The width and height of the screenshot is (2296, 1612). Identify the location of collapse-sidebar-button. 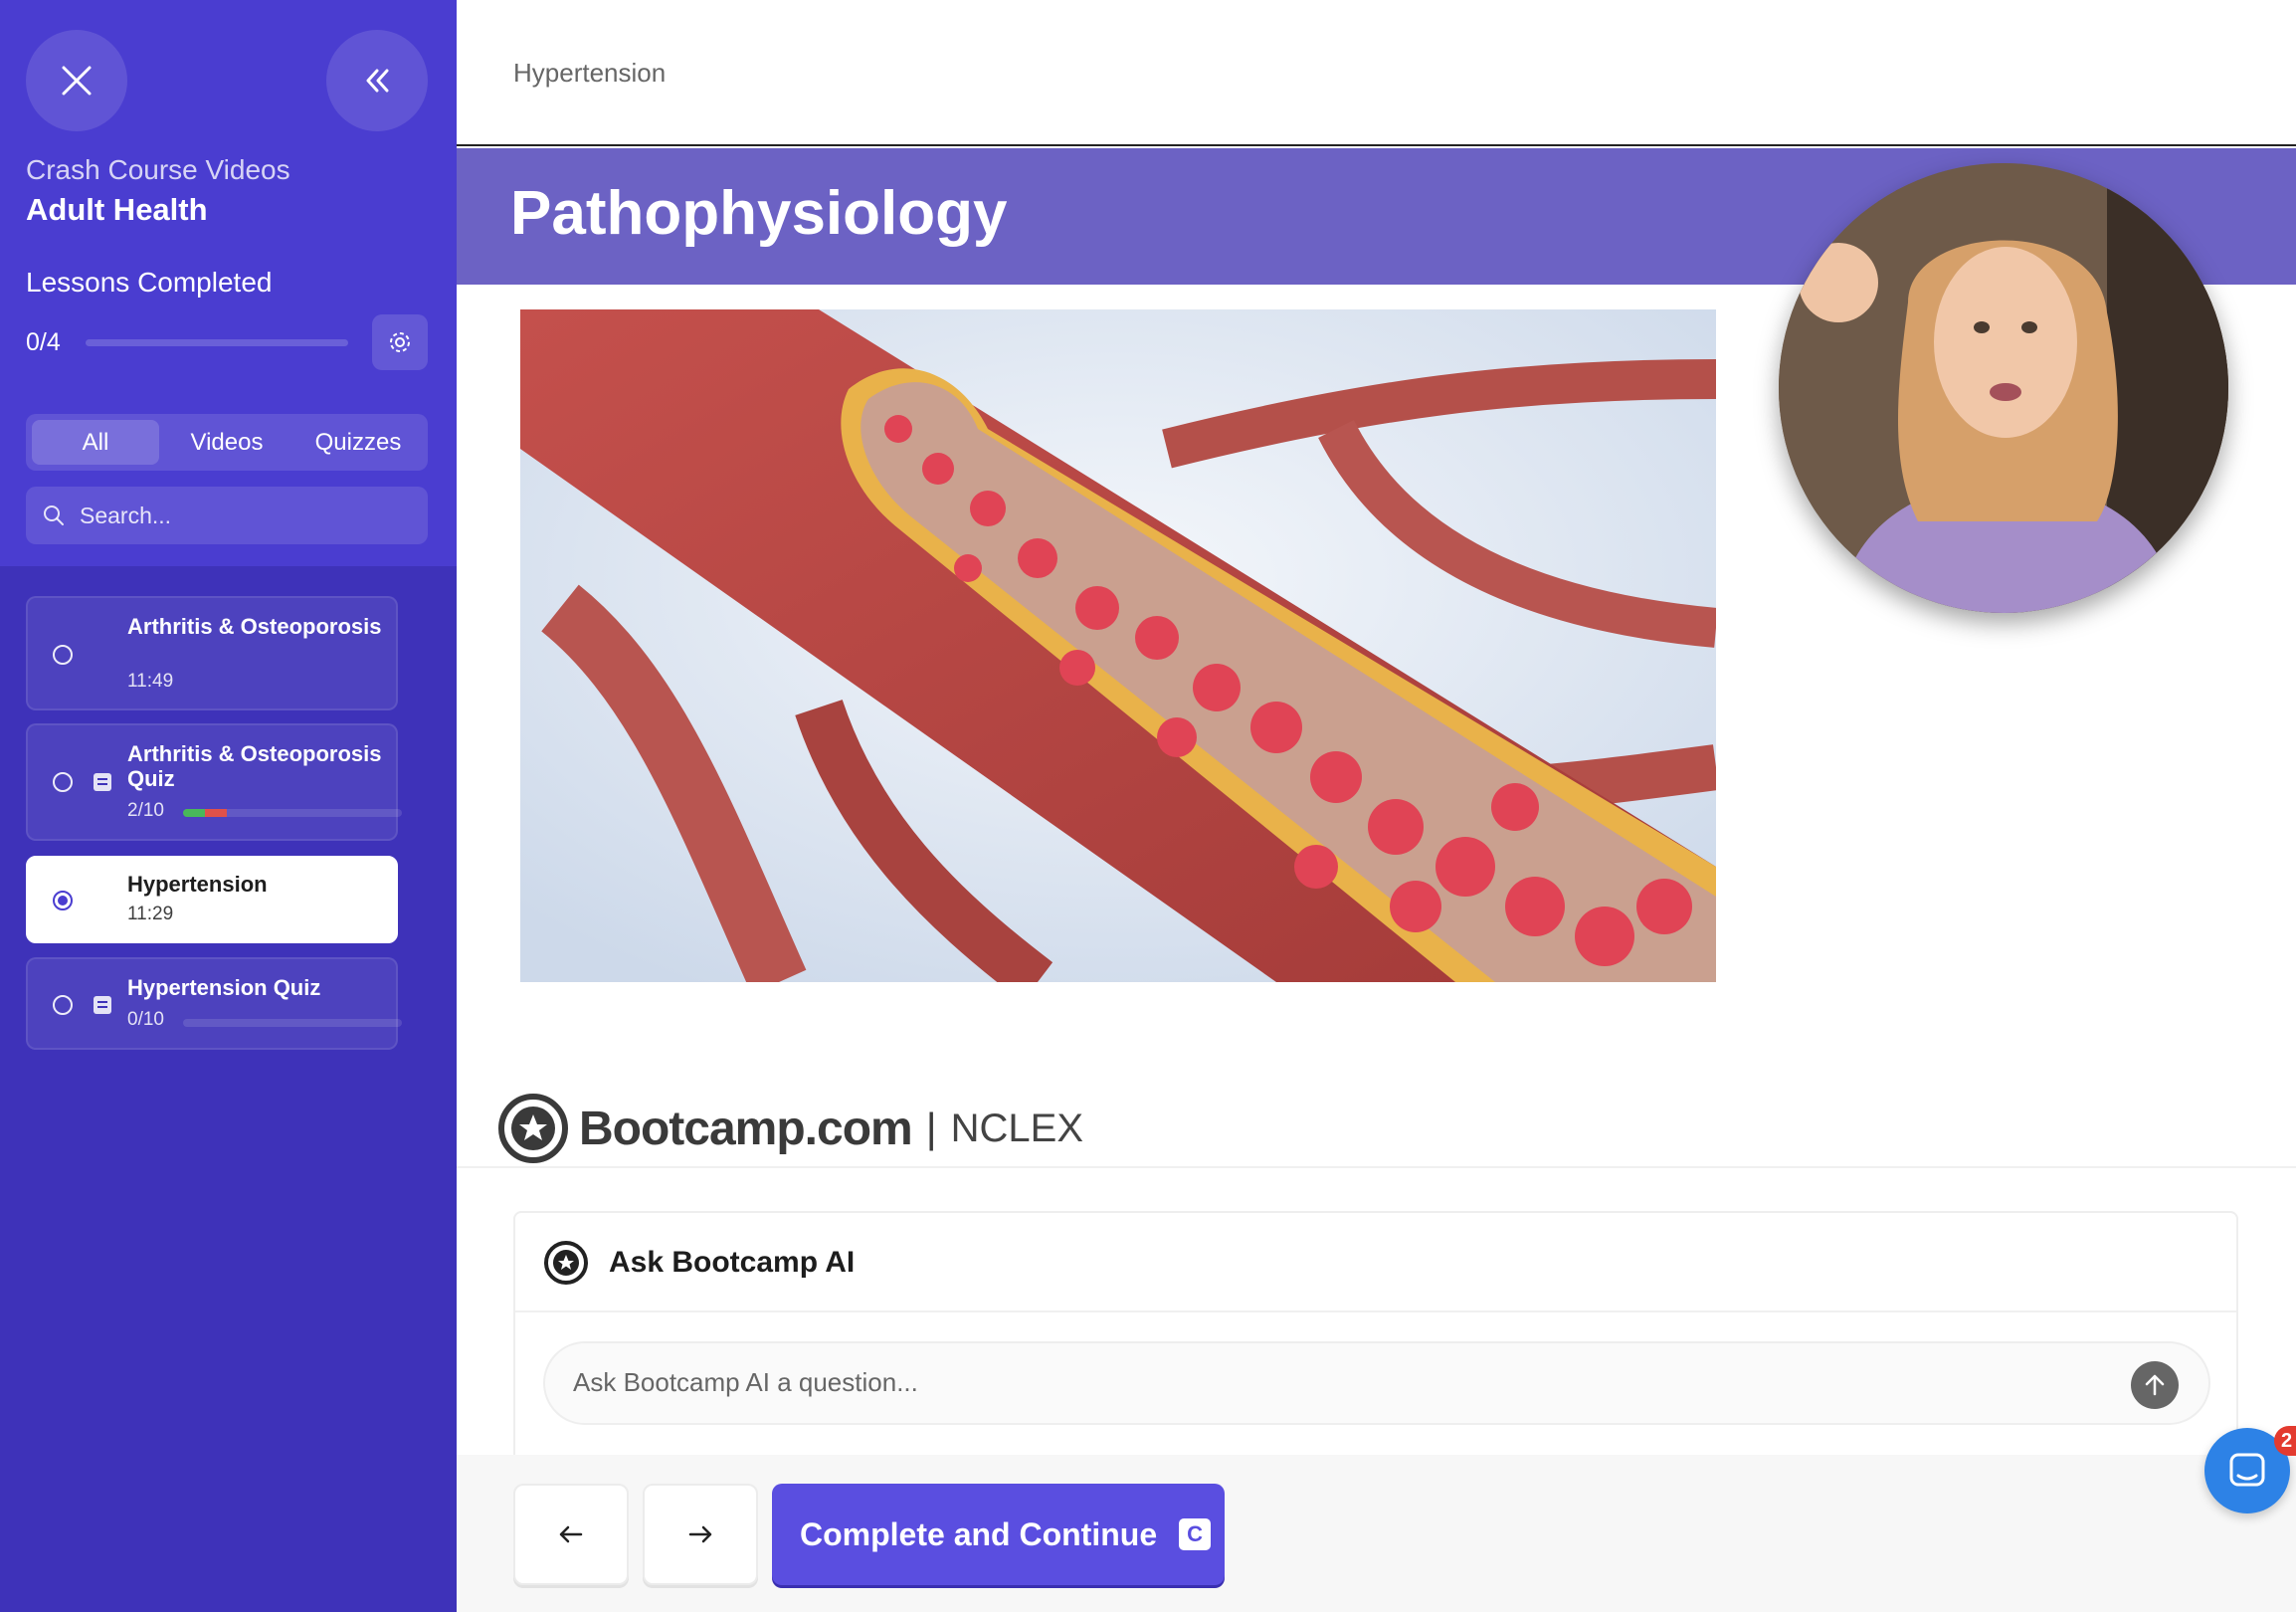
(377, 80).